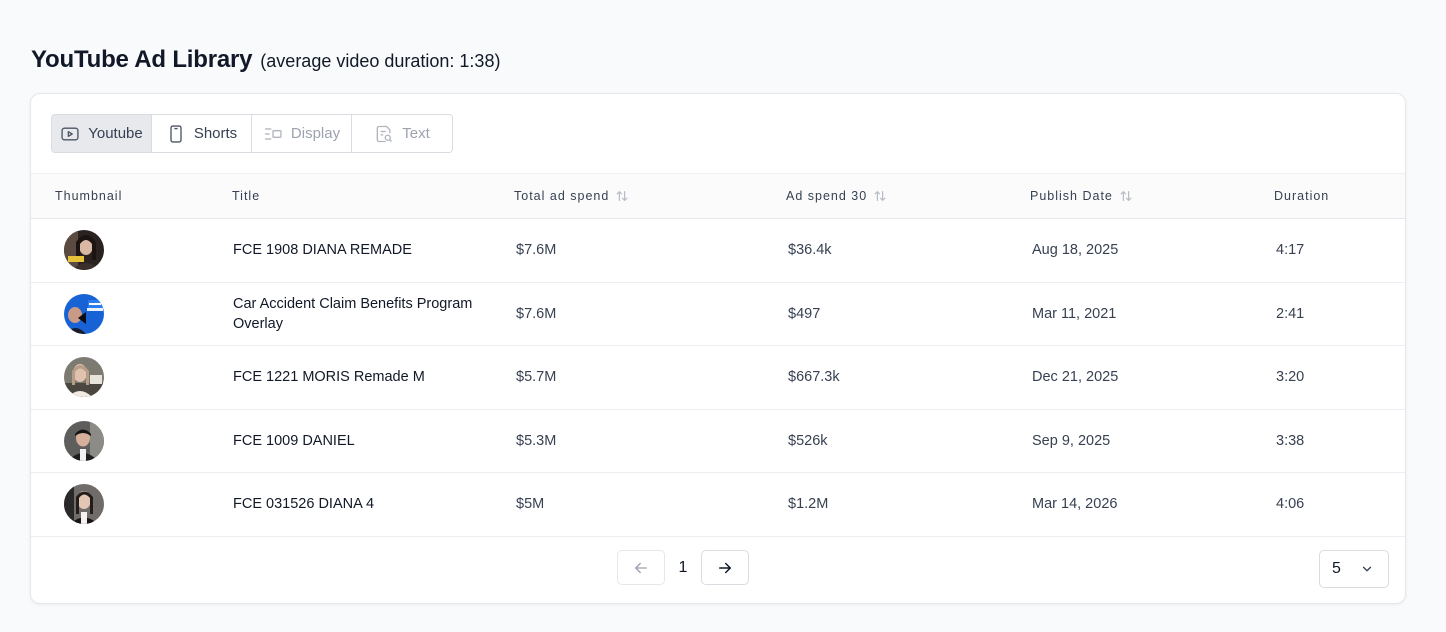 The height and width of the screenshot is (632, 1446). What do you see at coordinates (810, 250) in the screenshot?
I see `ad-spend-30-cell: $36.4k` at bounding box center [810, 250].